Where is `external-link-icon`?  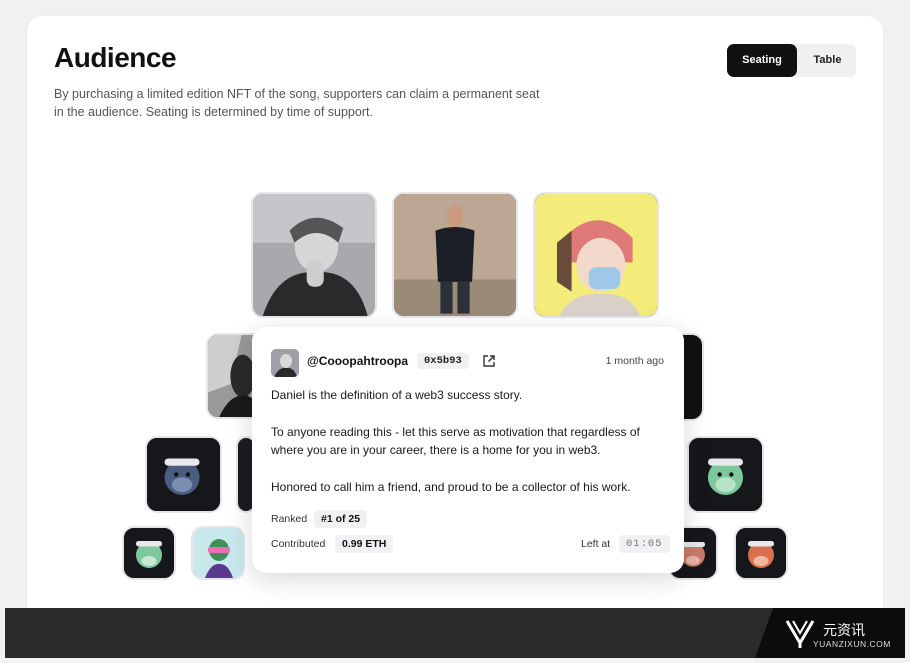
external-link-icon is located at coordinates (489, 361).